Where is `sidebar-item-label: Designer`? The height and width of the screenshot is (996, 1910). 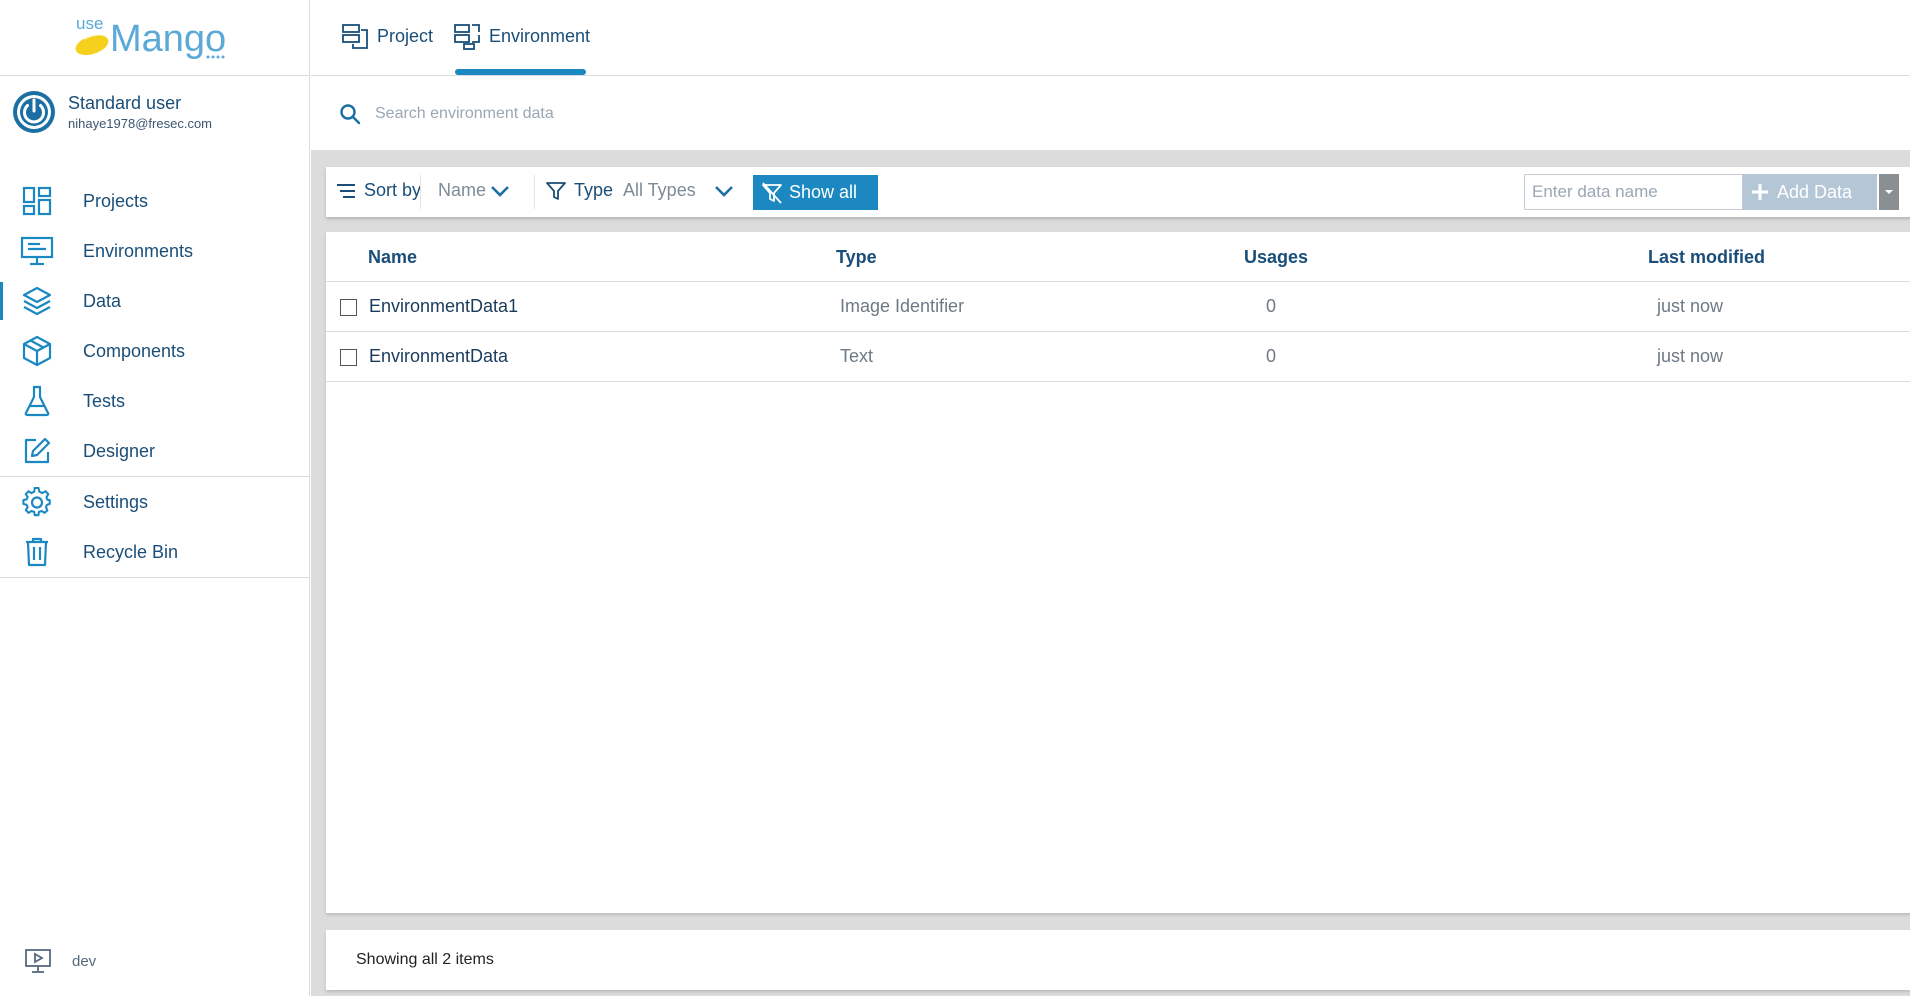
sidebar-item-label: Designer is located at coordinates (119, 450).